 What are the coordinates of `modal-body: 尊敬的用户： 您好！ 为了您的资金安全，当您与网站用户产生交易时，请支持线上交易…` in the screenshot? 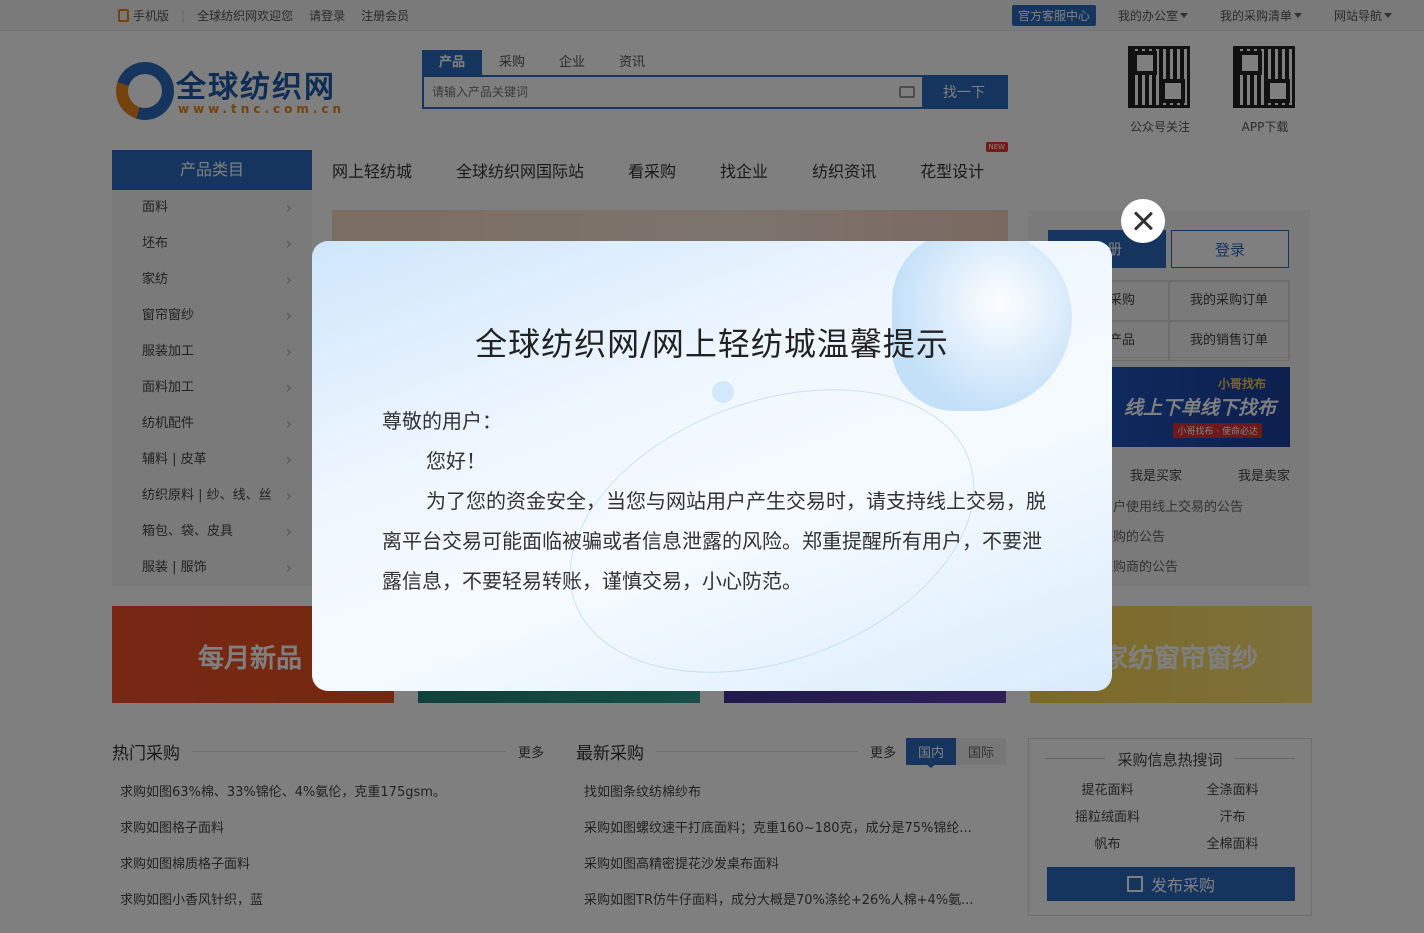 It's located at (717, 501).